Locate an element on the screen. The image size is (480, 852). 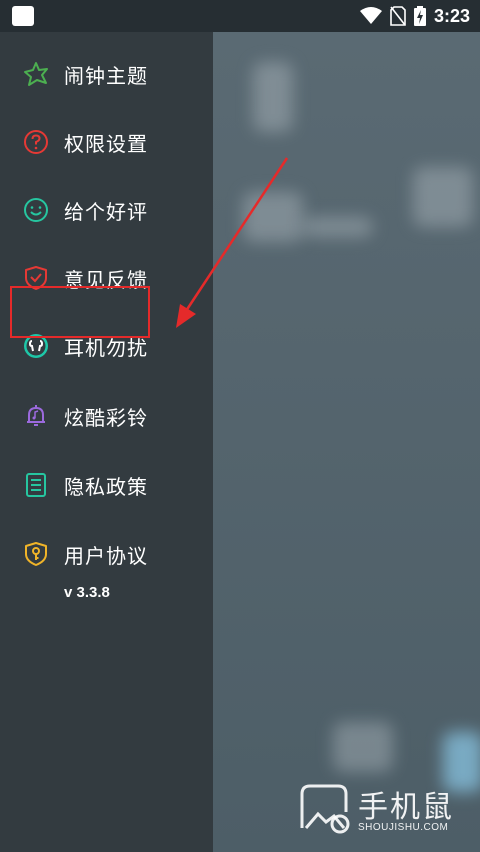
menu-item-user-agreement: 用户协议 is located at coordinates (106, 554).